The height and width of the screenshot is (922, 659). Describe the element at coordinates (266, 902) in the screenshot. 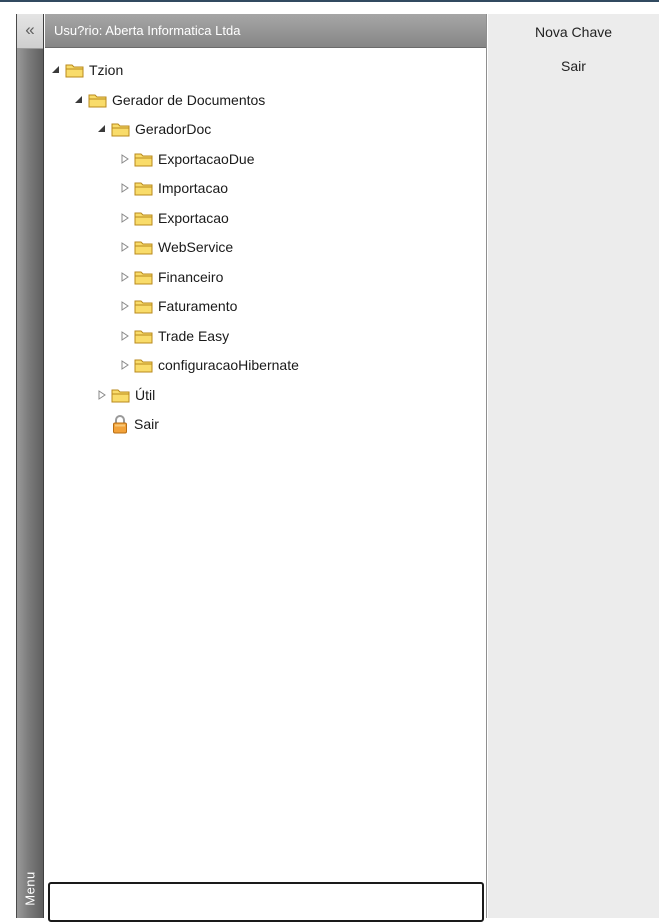

I see `bottom-input-box` at that location.